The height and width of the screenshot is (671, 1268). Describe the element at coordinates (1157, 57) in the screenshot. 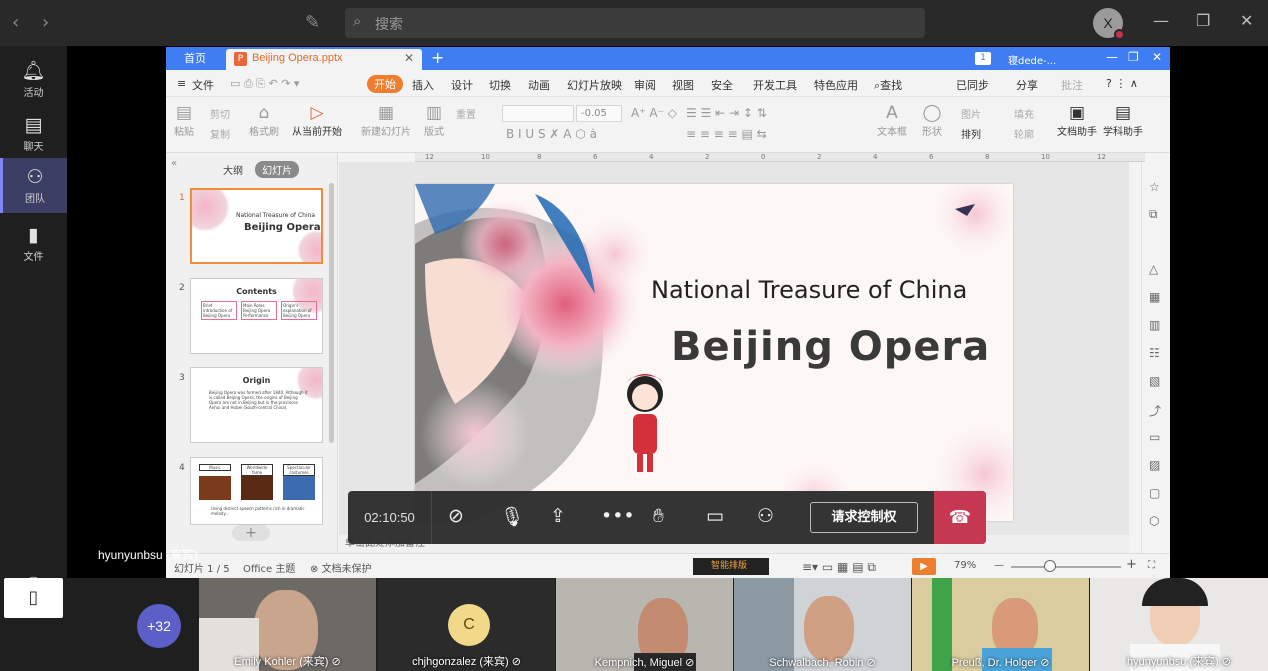

I see `wps-close-icon: ✕` at that location.